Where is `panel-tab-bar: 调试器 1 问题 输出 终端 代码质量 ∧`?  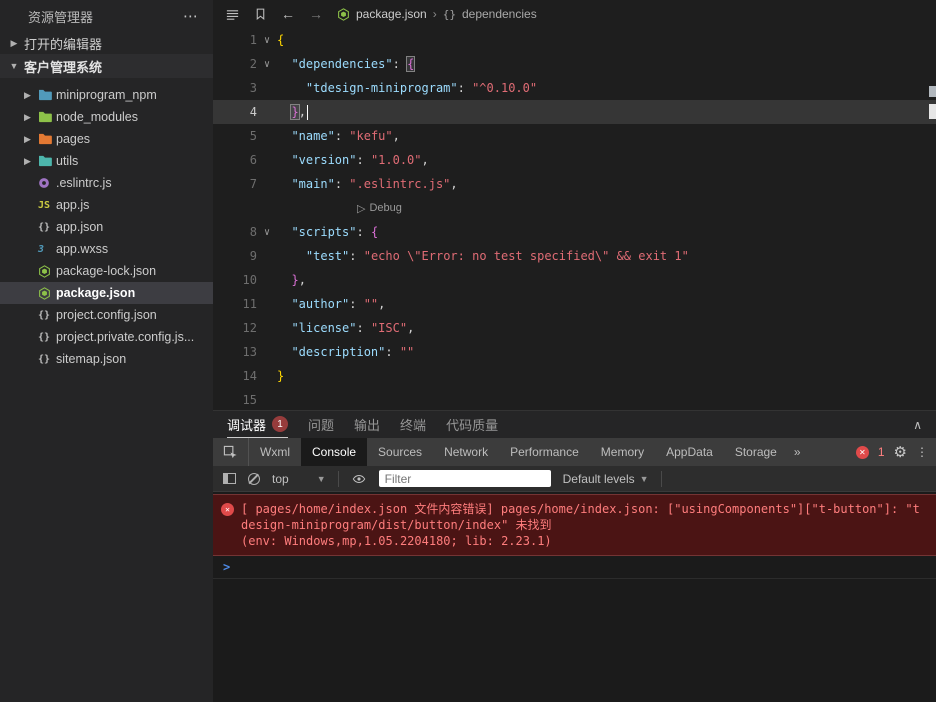 panel-tab-bar: 调试器 1 问题 输出 终端 代码质量 ∧ is located at coordinates (574, 424).